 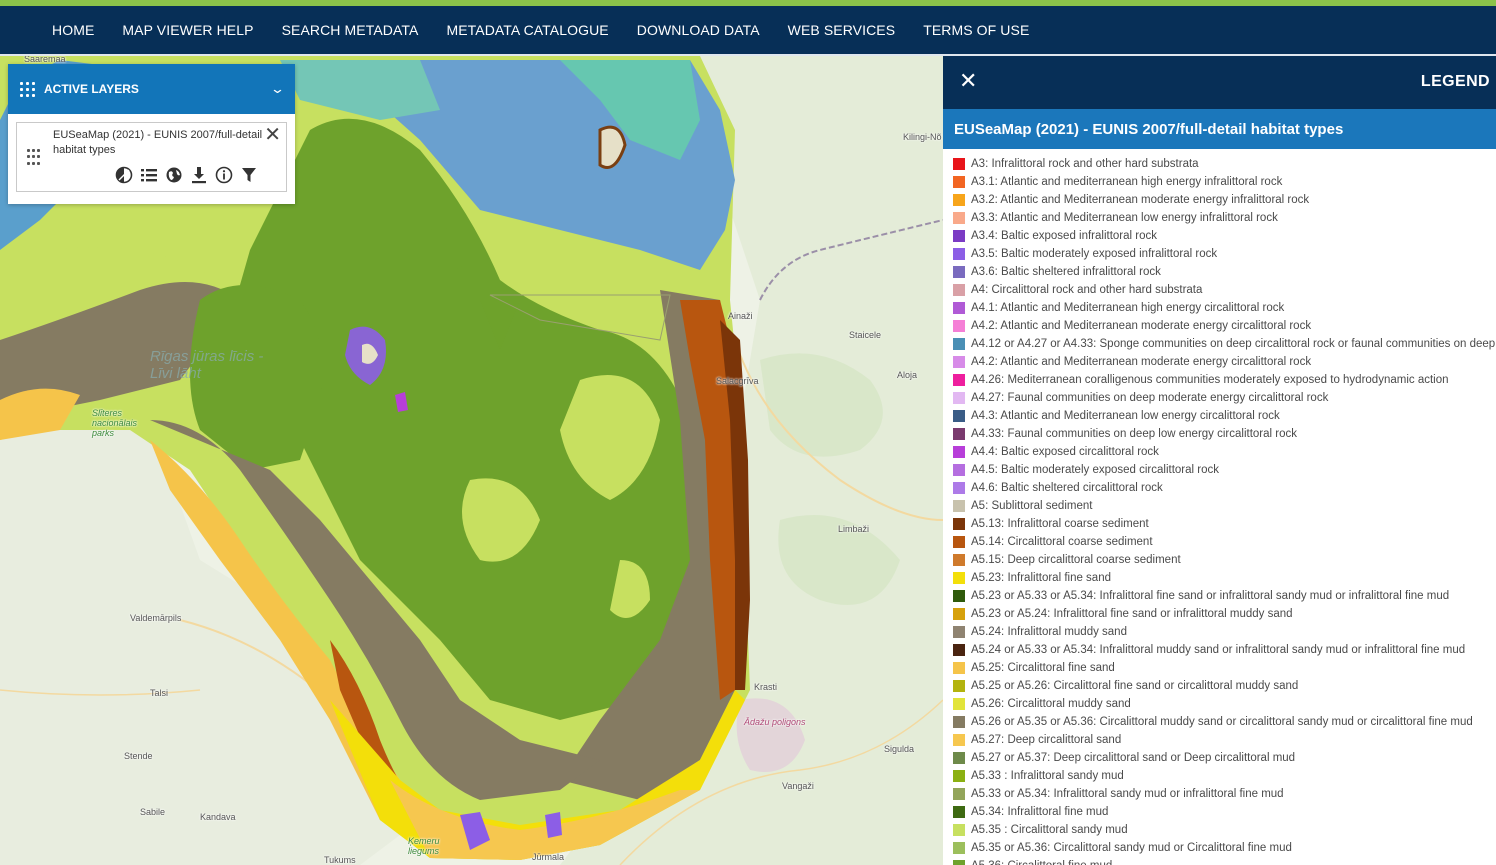 What do you see at coordinates (698, 30) in the screenshot?
I see `nav-item-download-data: DOWNLOAD DATA` at bounding box center [698, 30].